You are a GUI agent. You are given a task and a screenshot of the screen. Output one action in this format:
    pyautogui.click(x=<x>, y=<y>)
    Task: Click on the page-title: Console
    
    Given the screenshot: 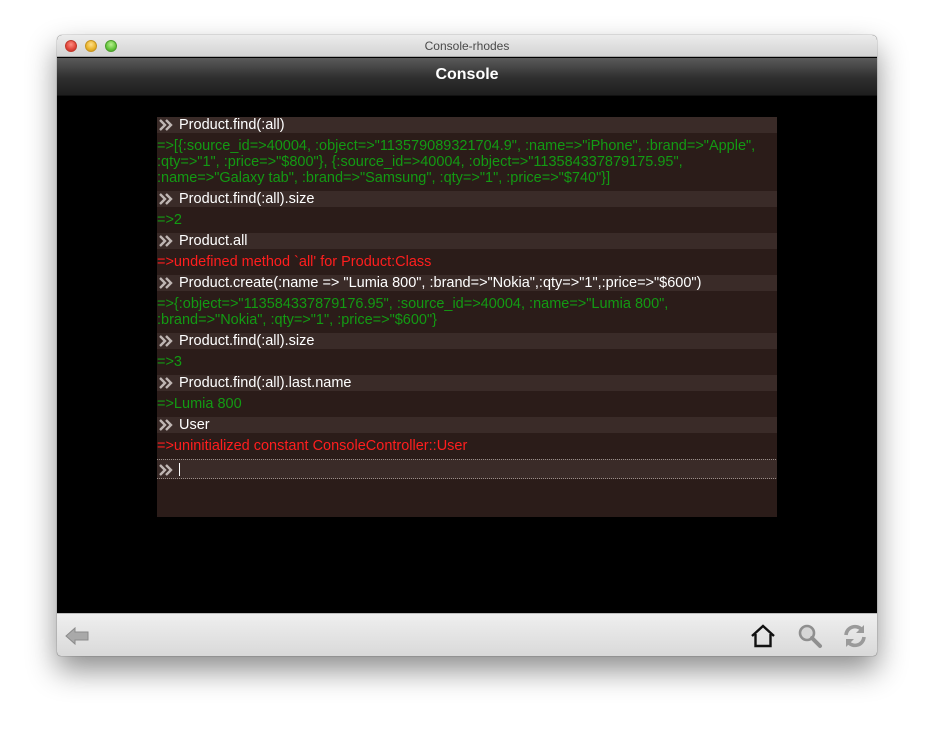 What is the action you would take?
    pyautogui.click(x=467, y=74)
    